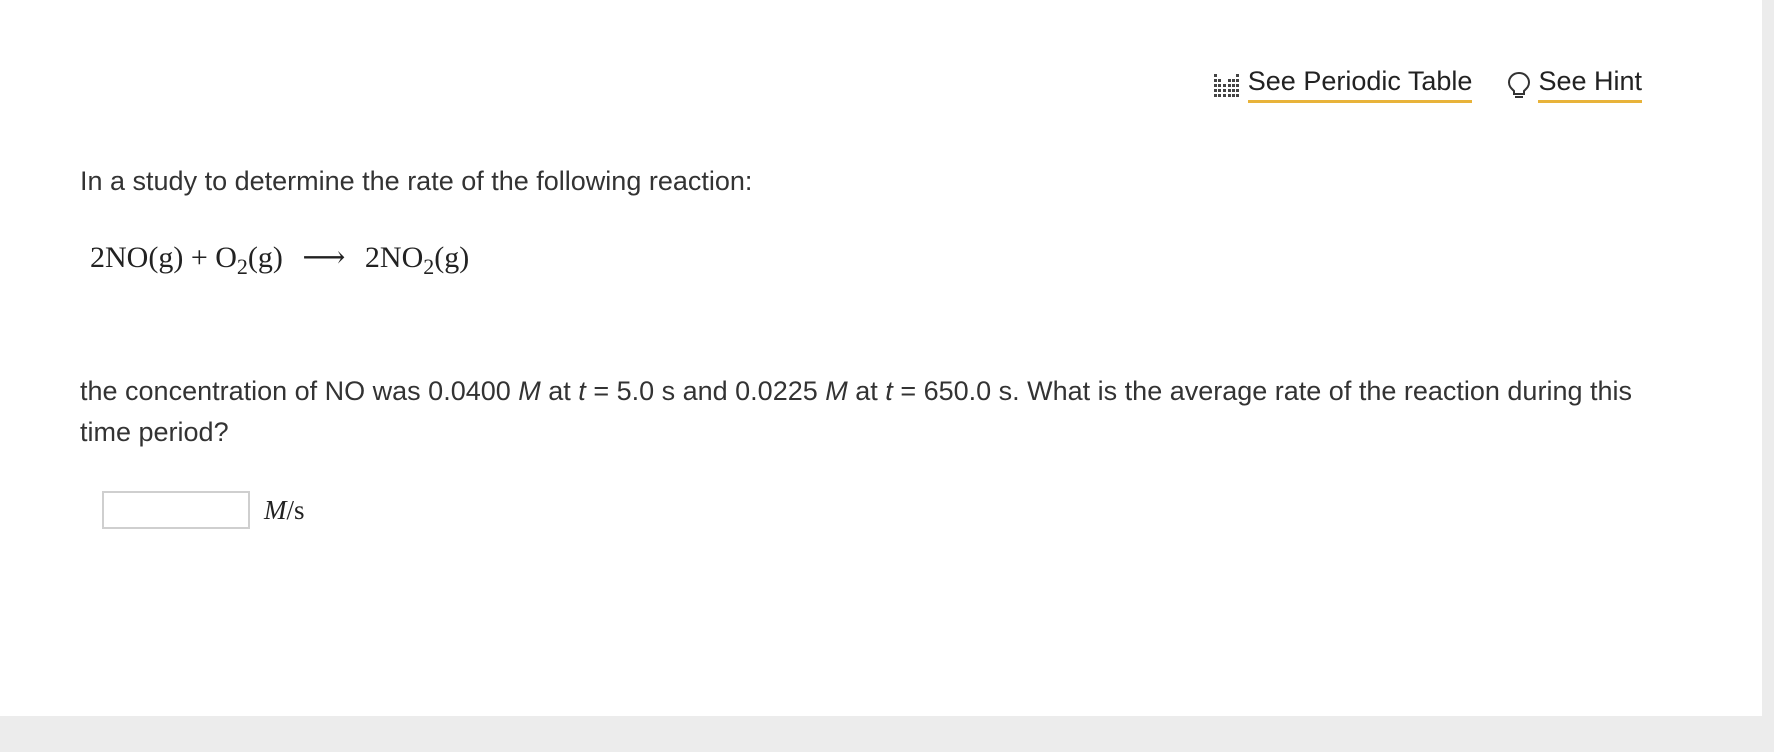 This screenshot has height=752, width=1774. What do you see at coordinates (452, 257) in the screenshot?
I see `state-3: (g)` at bounding box center [452, 257].